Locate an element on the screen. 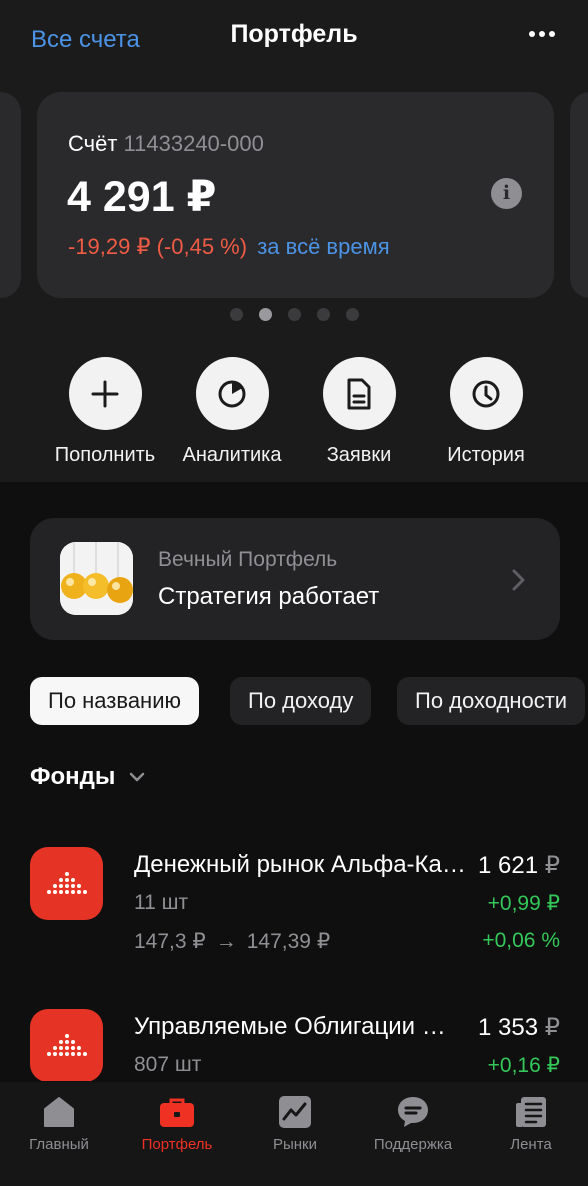 Image resolution: width=588 pixels, height=1186 pixels. more-icon is located at coordinates (542, 34).